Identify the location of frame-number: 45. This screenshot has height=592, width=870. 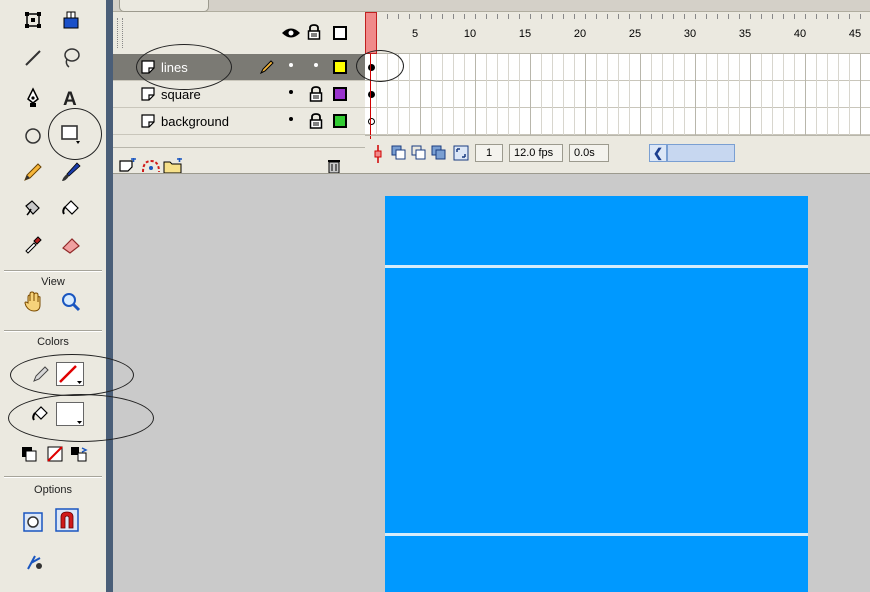
(855, 34).